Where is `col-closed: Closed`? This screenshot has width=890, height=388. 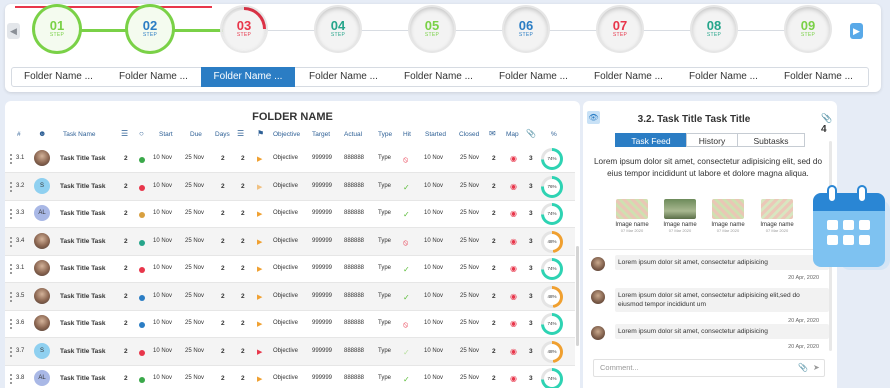 col-closed: Closed is located at coordinates (469, 134).